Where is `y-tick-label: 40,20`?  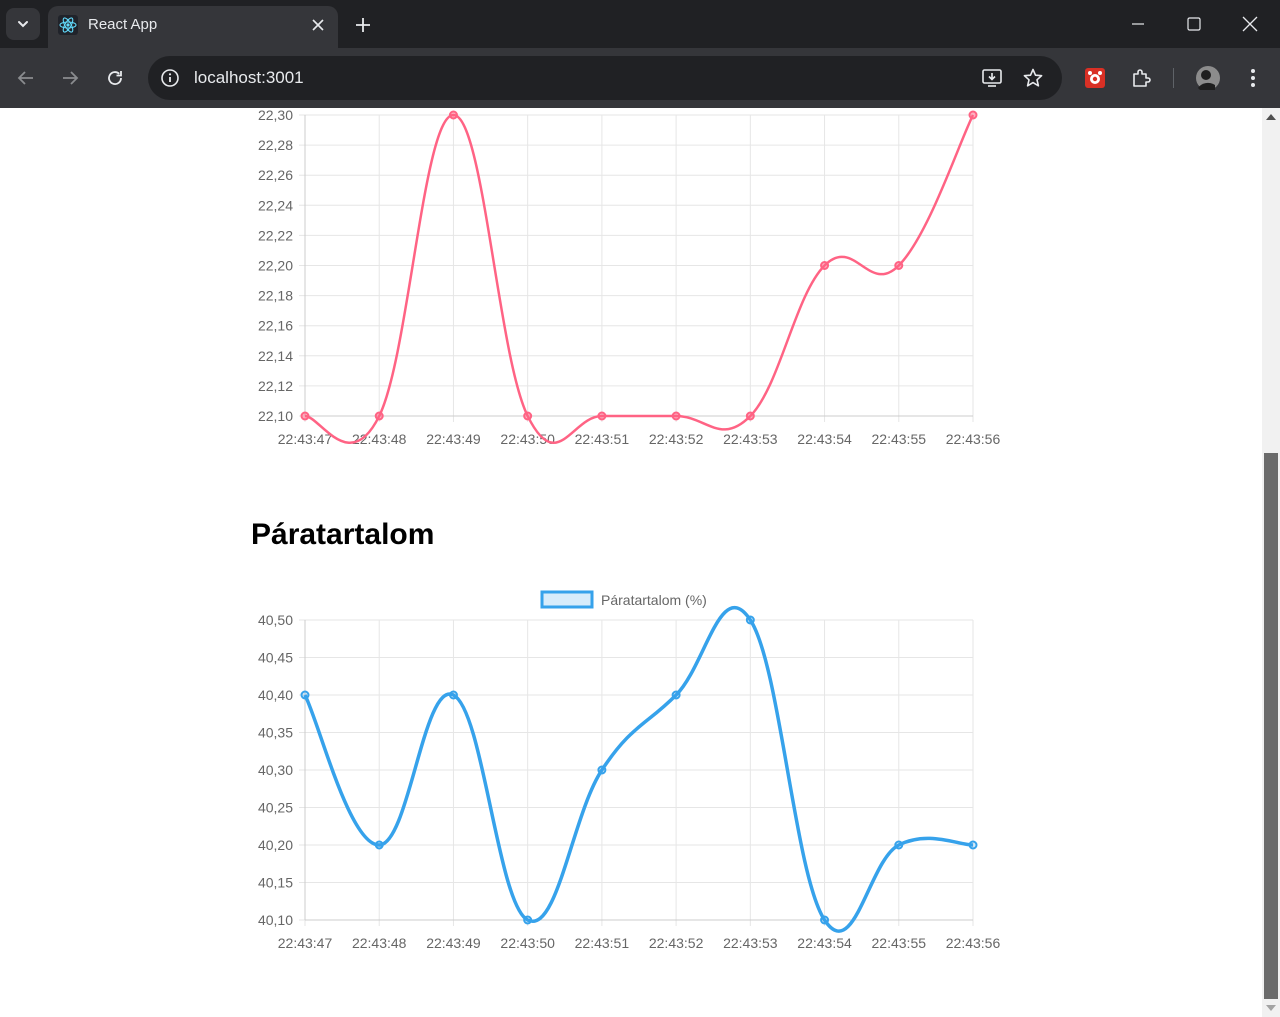 y-tick-label: 40,20 is located at coordinates (275, 845).